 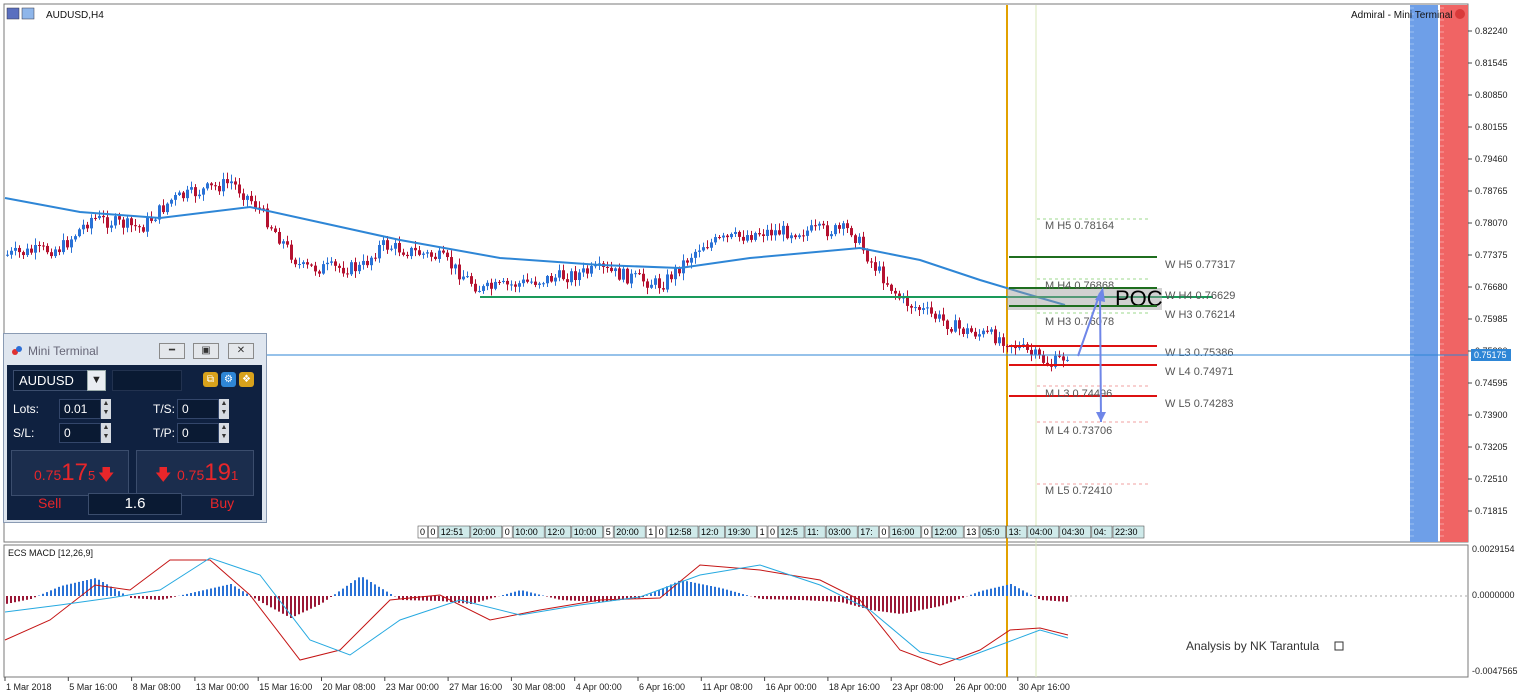 What do you see at coordinates (241, 351) in the screenshot?
I see `close-window-icon: ✕` at bounding box center [241, 351].